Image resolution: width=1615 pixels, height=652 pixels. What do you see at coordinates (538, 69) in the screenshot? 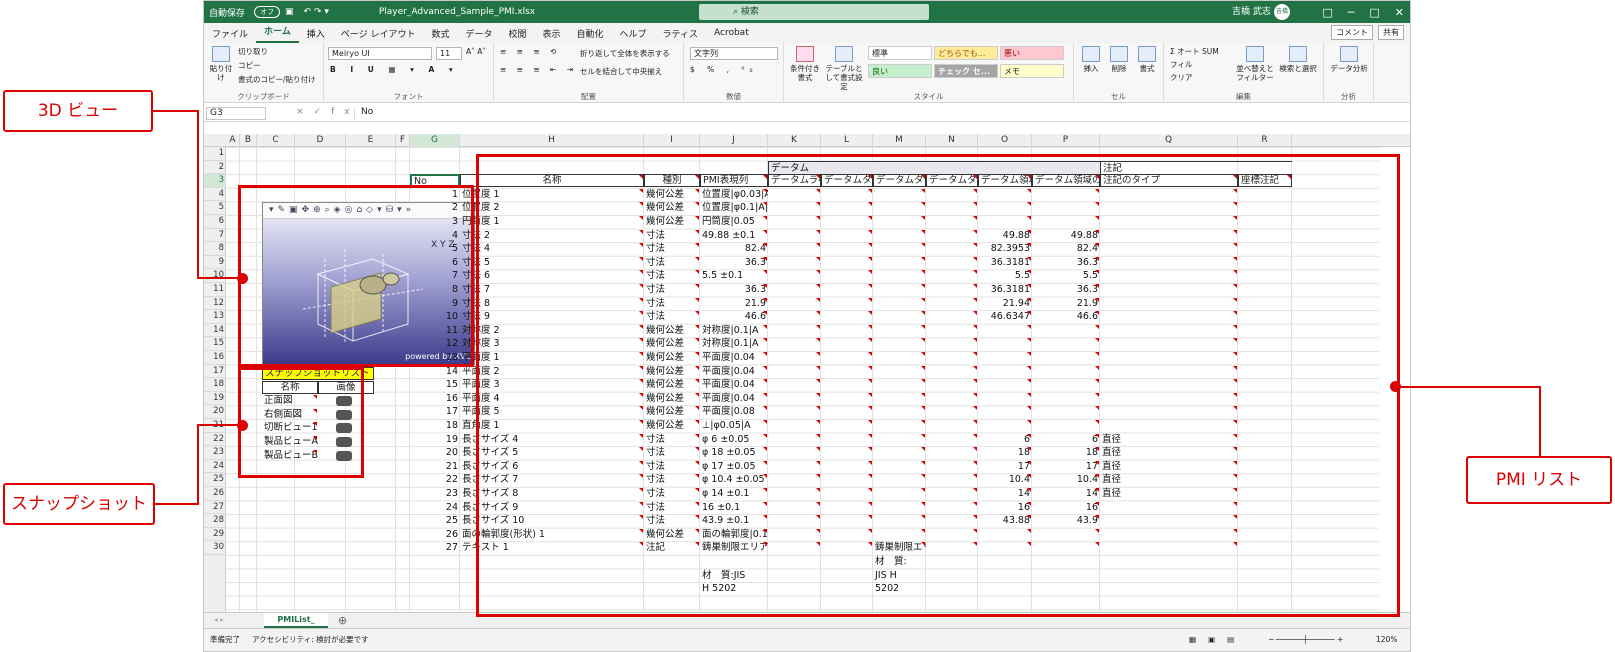
I see `align-left-icons: ≡ ≡ ≡ ⇤ ⇥` at bounding box center [538, 69].